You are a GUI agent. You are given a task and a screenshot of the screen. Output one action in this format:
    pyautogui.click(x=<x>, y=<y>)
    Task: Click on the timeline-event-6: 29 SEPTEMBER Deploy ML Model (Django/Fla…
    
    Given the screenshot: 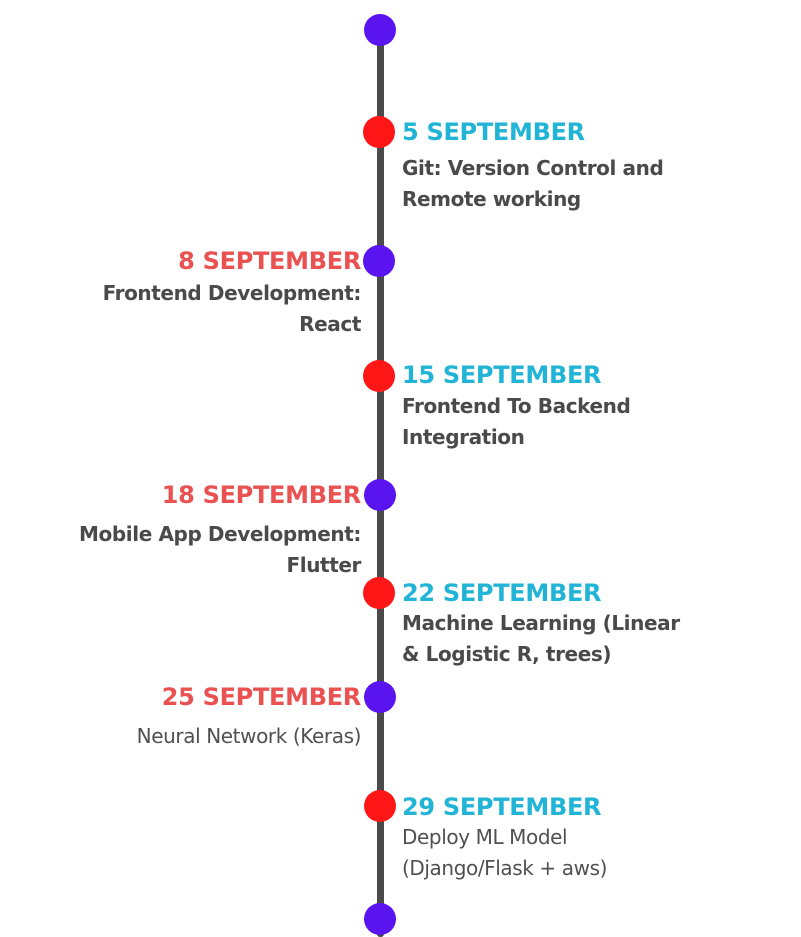 What is the action you would take?
    pyautogui.click(x=552, y=838)
    